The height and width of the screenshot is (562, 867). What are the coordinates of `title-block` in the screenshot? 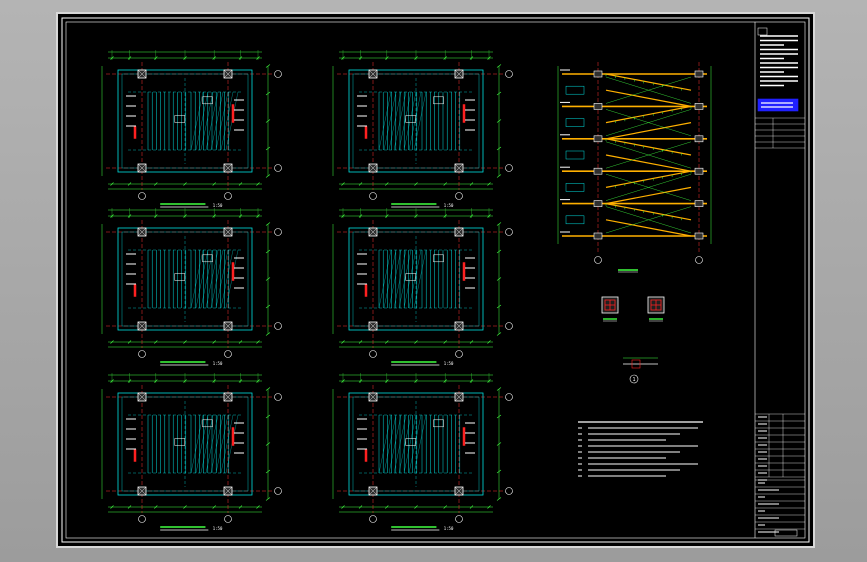 It's located at (779, 280).